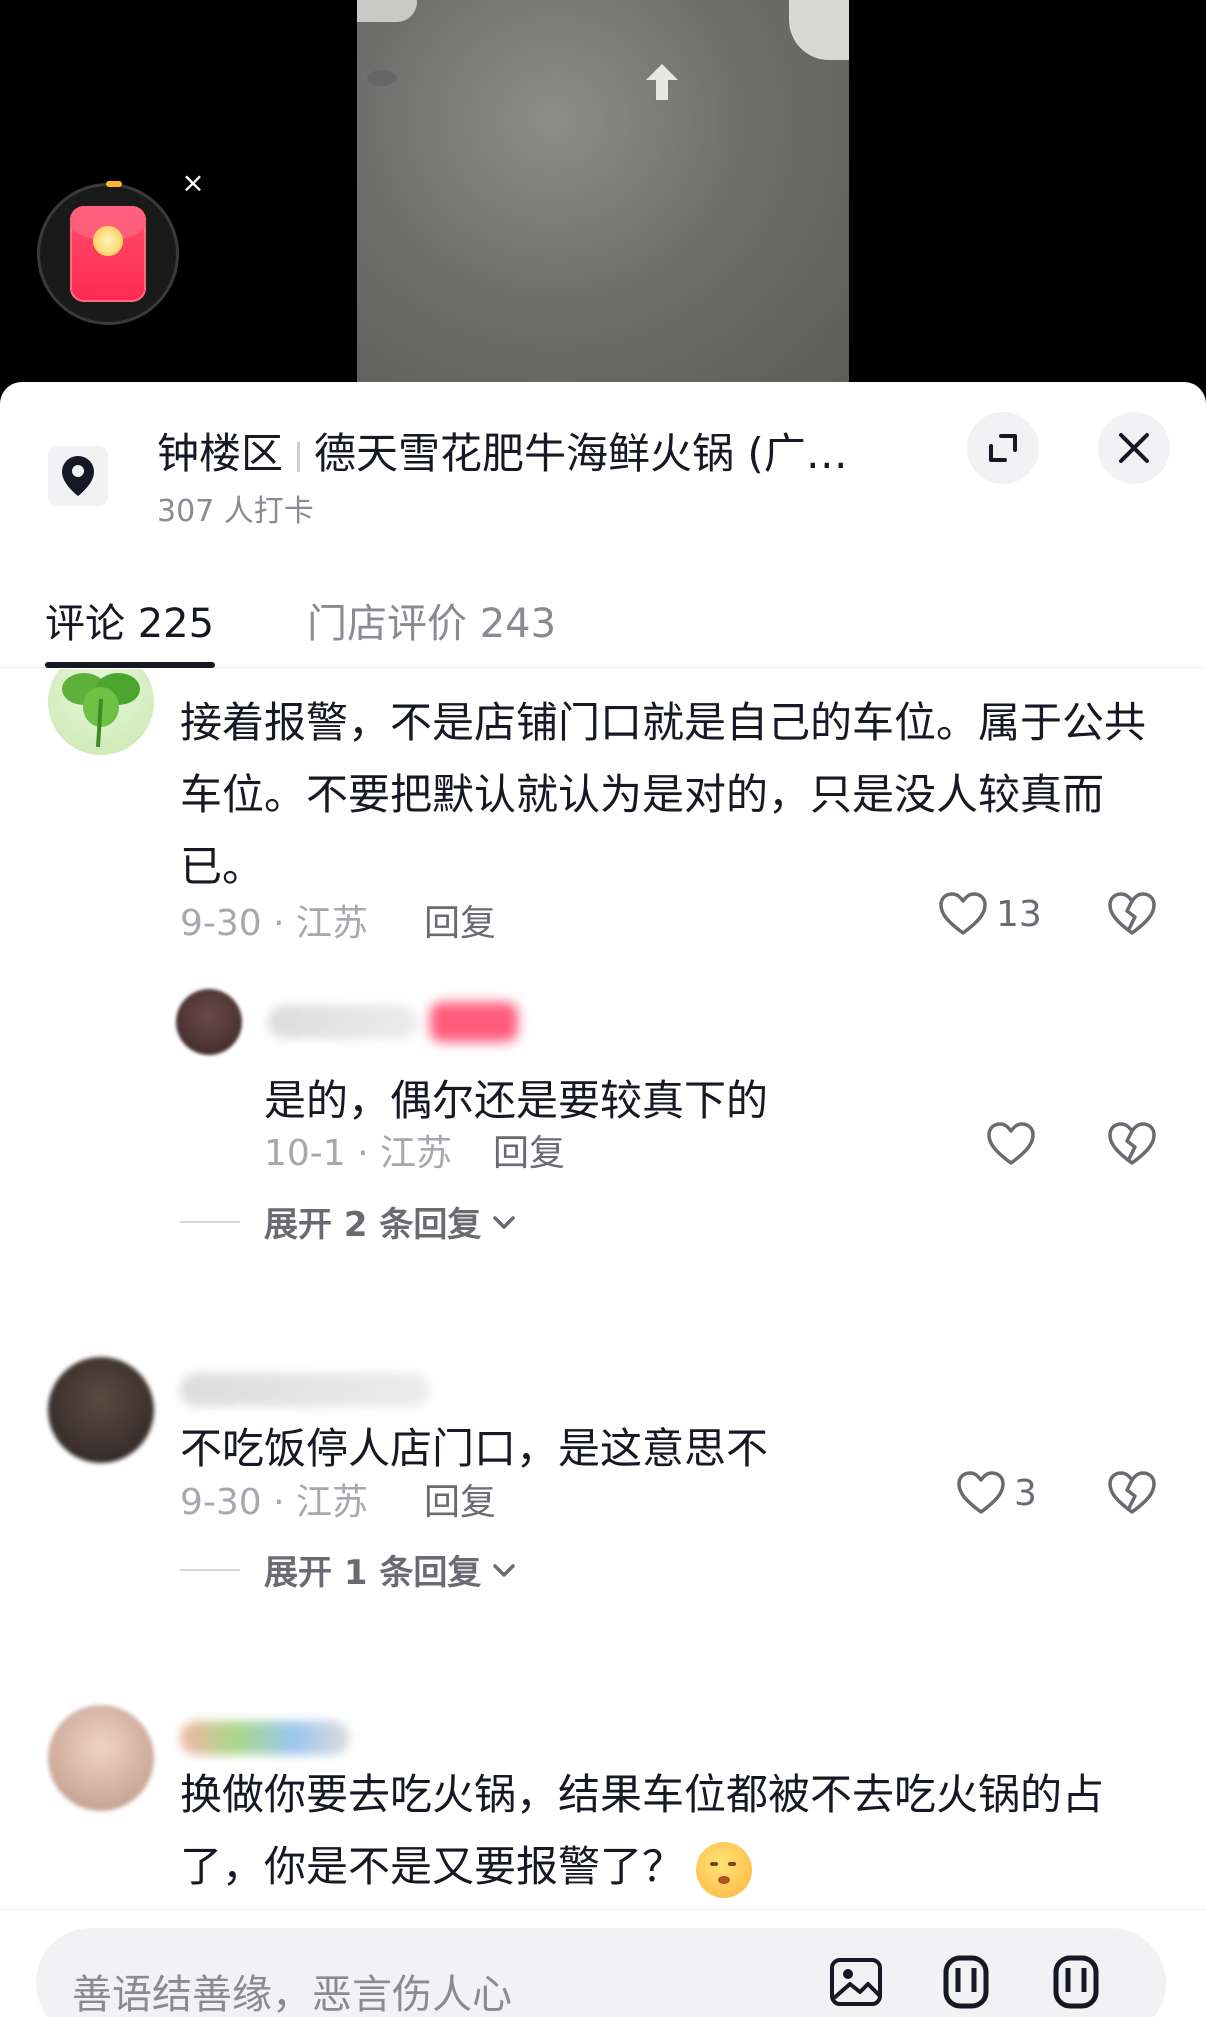 This screenshot has width=1206, height=2017. What do you see at coordinates (130, 665) in the screenshot?
I see `tab-indicator` at bounding box center [130, 665].